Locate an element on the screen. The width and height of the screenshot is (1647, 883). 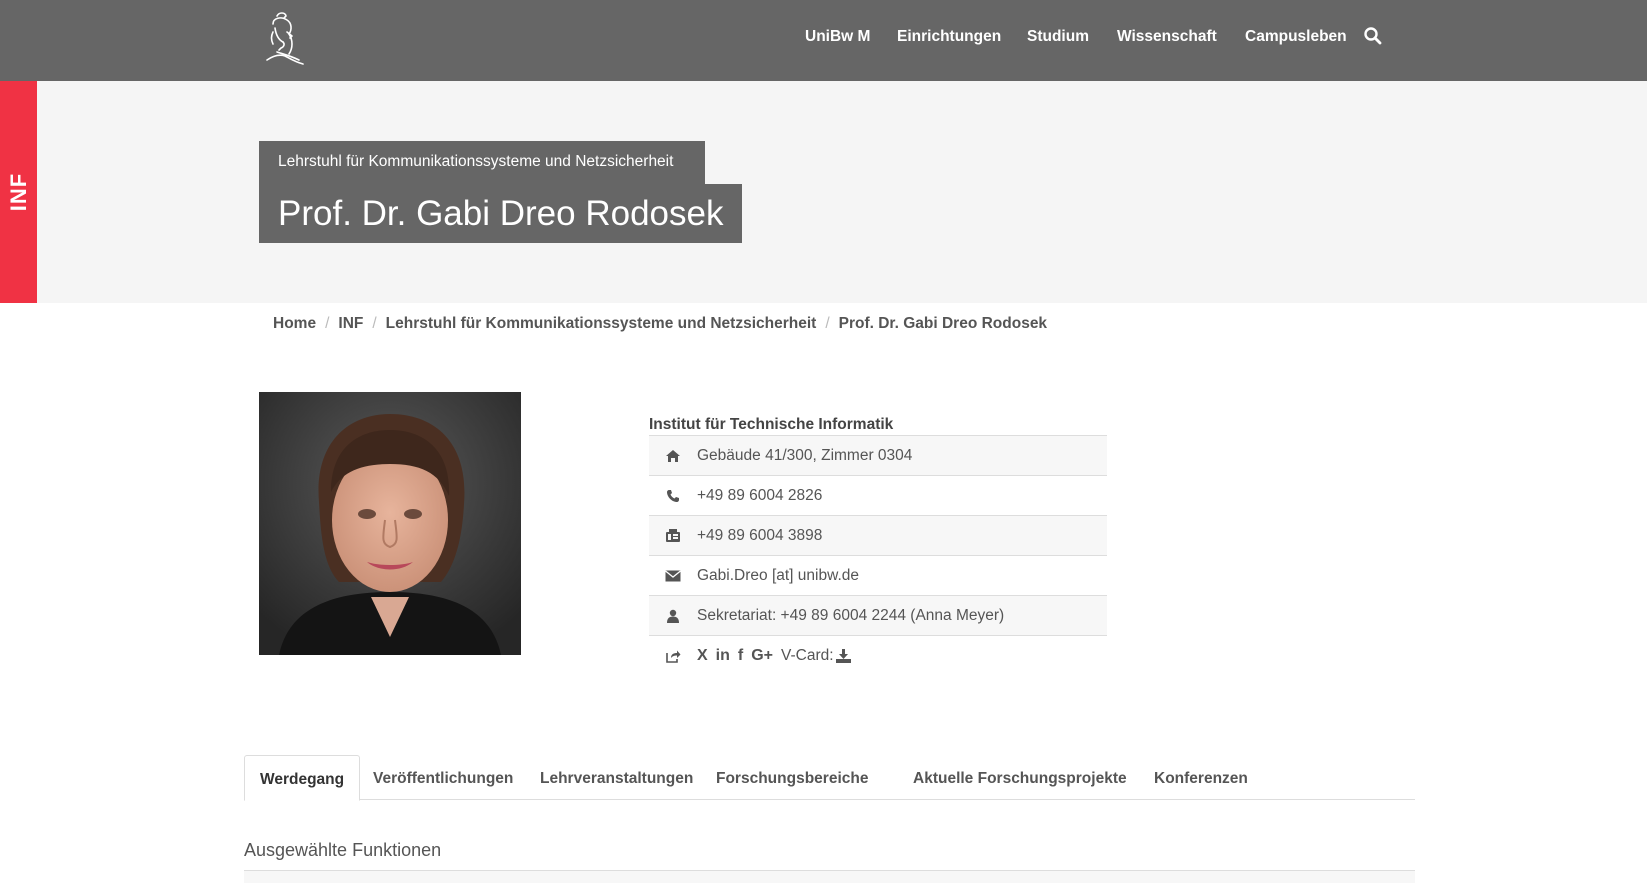
envelope-icon is located at coordinates (673, 575).